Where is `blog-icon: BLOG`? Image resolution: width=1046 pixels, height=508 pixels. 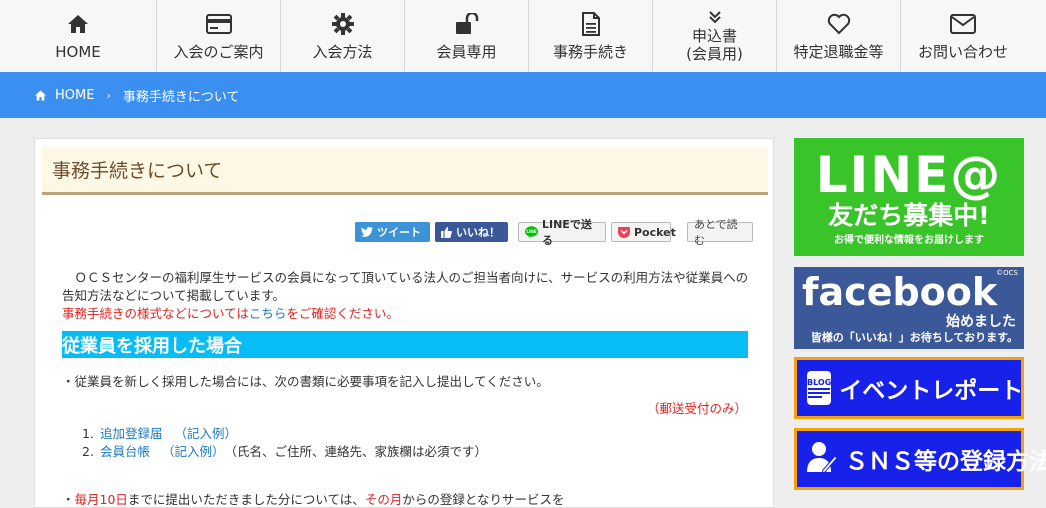 blog-icon: BLOG is located at coordinates (819, 388).